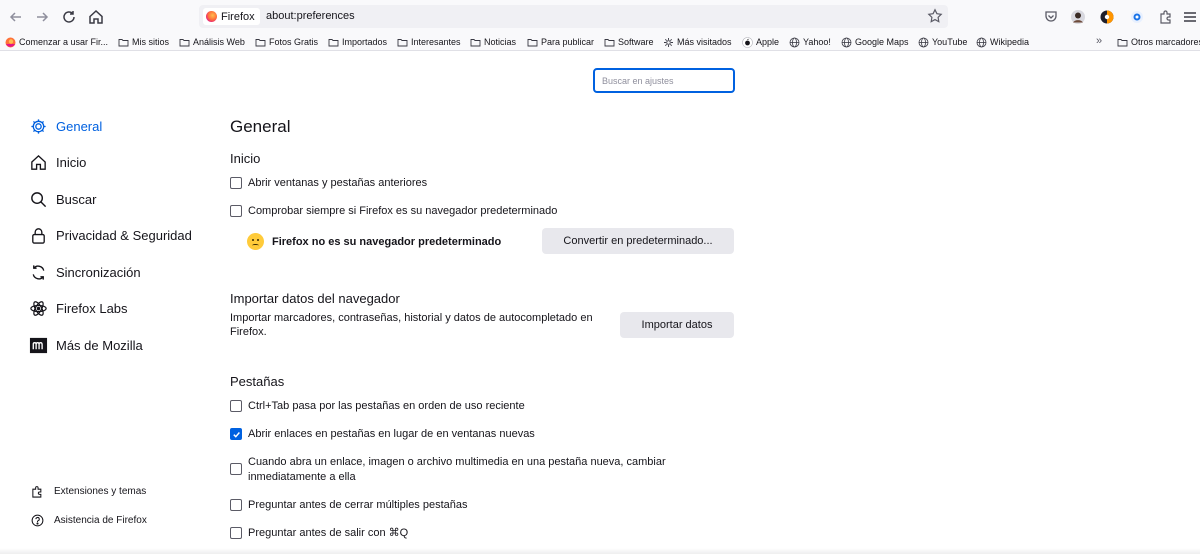  I want to click on identity-box: Firefox, so click(231, 16).